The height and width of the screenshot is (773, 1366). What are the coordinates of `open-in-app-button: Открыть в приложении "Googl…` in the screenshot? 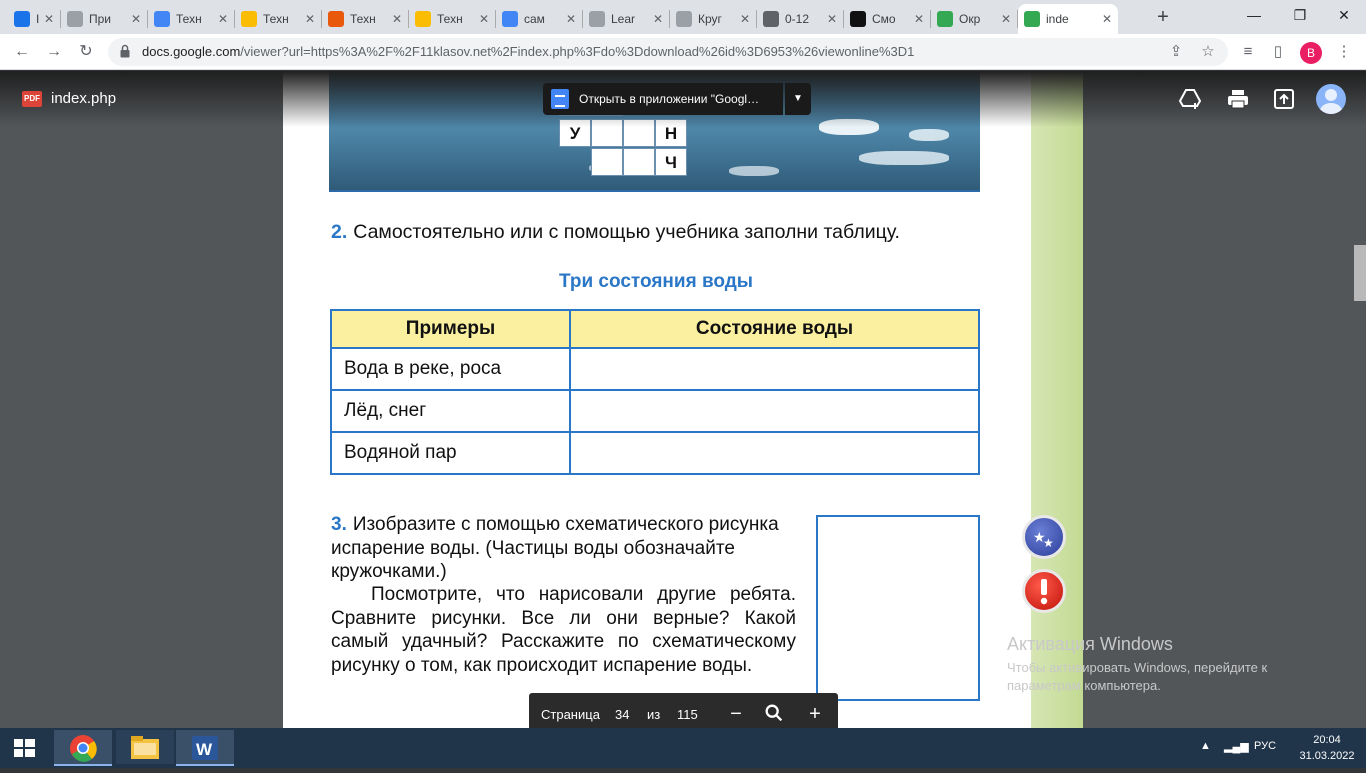 It's located at (663, 99).